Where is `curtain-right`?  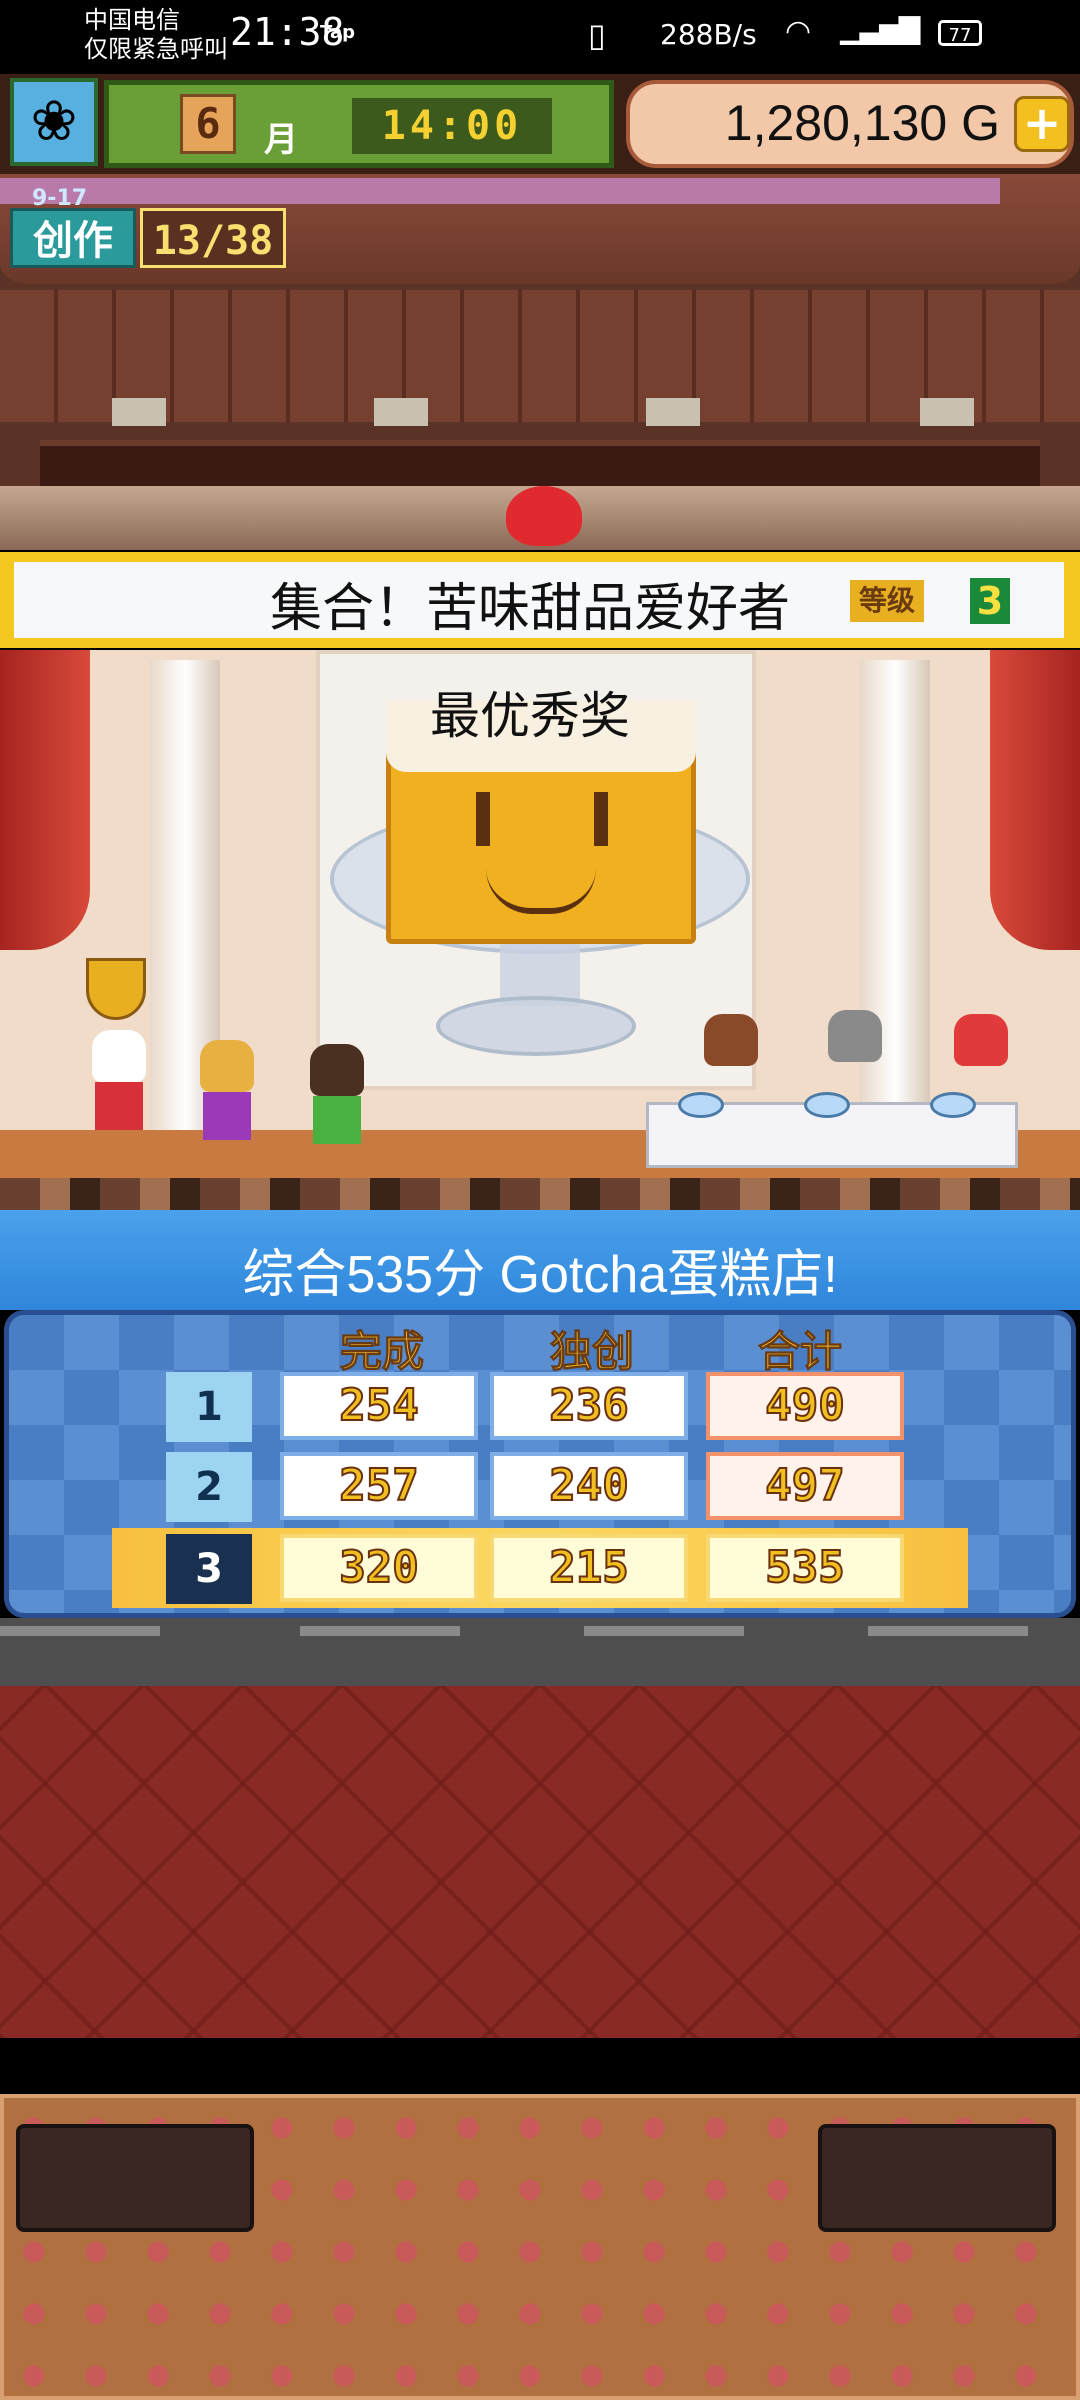 curtain-right is located at coordinates (1035, 800).